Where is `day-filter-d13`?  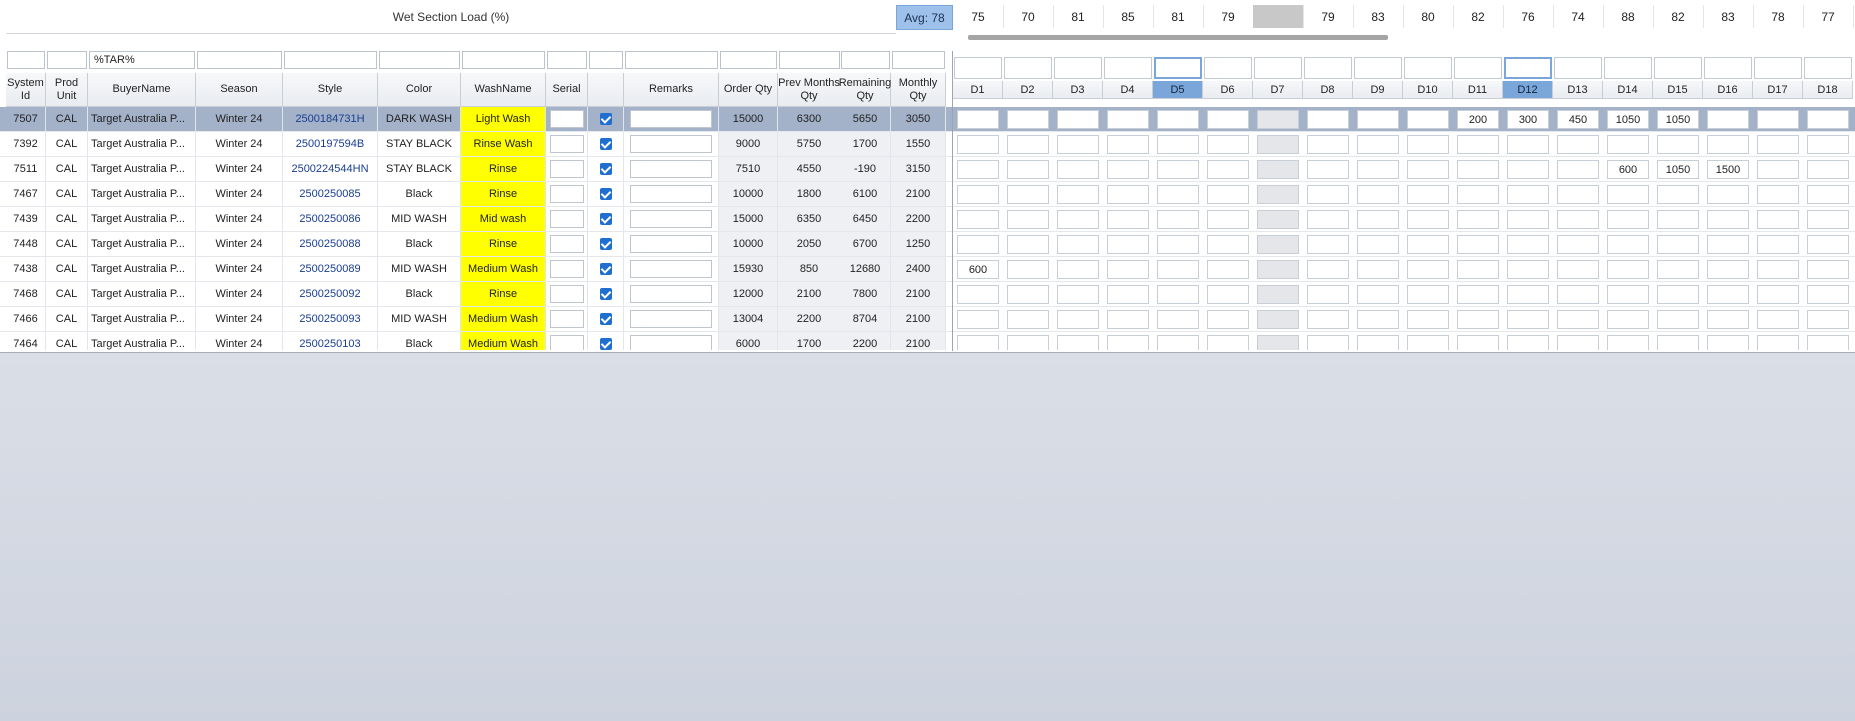
day-filter-d13 is located at coordinates (1578, 68).